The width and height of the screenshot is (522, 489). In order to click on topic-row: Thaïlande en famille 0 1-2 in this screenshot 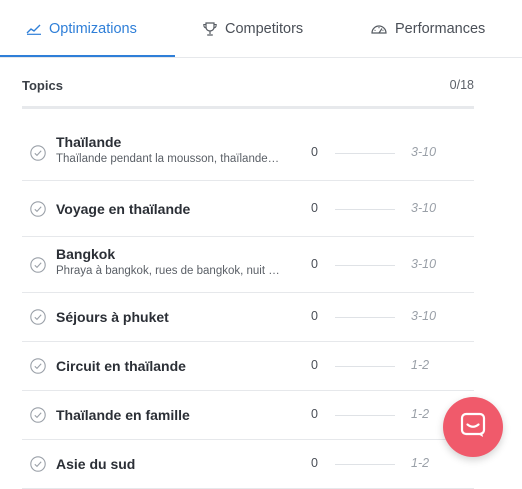, I will do `click(248, 415)`.